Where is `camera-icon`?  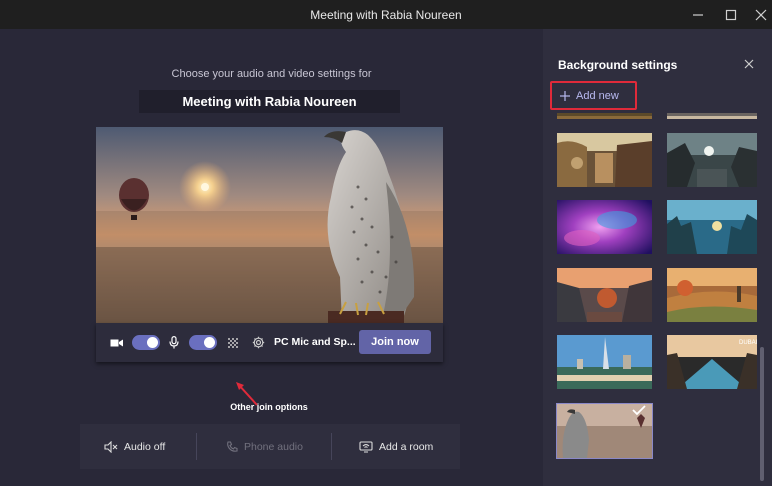 camera-icon is located at coordinates (117, 342).